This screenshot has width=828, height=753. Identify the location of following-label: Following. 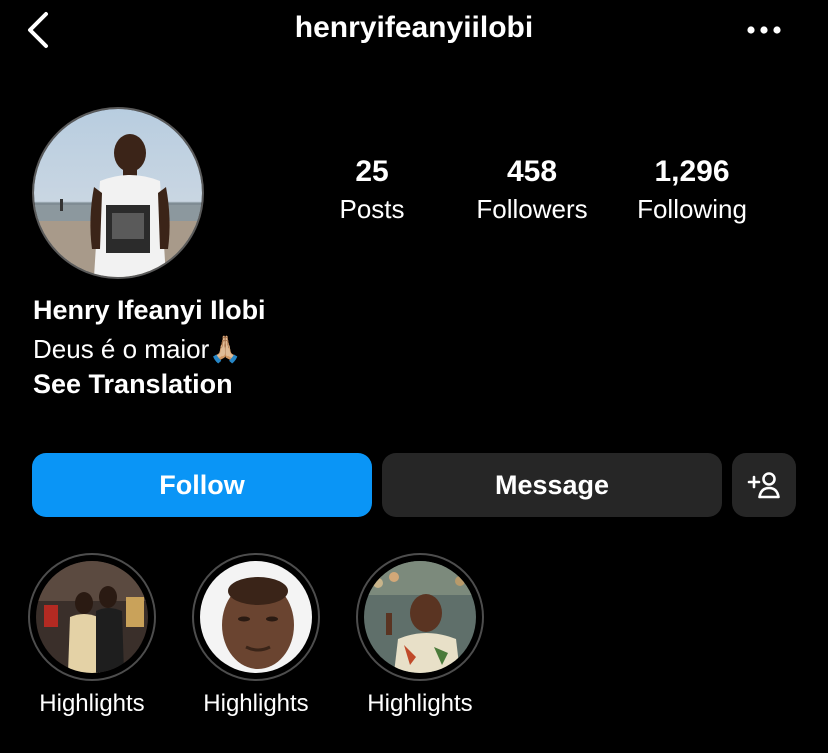
(692, 209).